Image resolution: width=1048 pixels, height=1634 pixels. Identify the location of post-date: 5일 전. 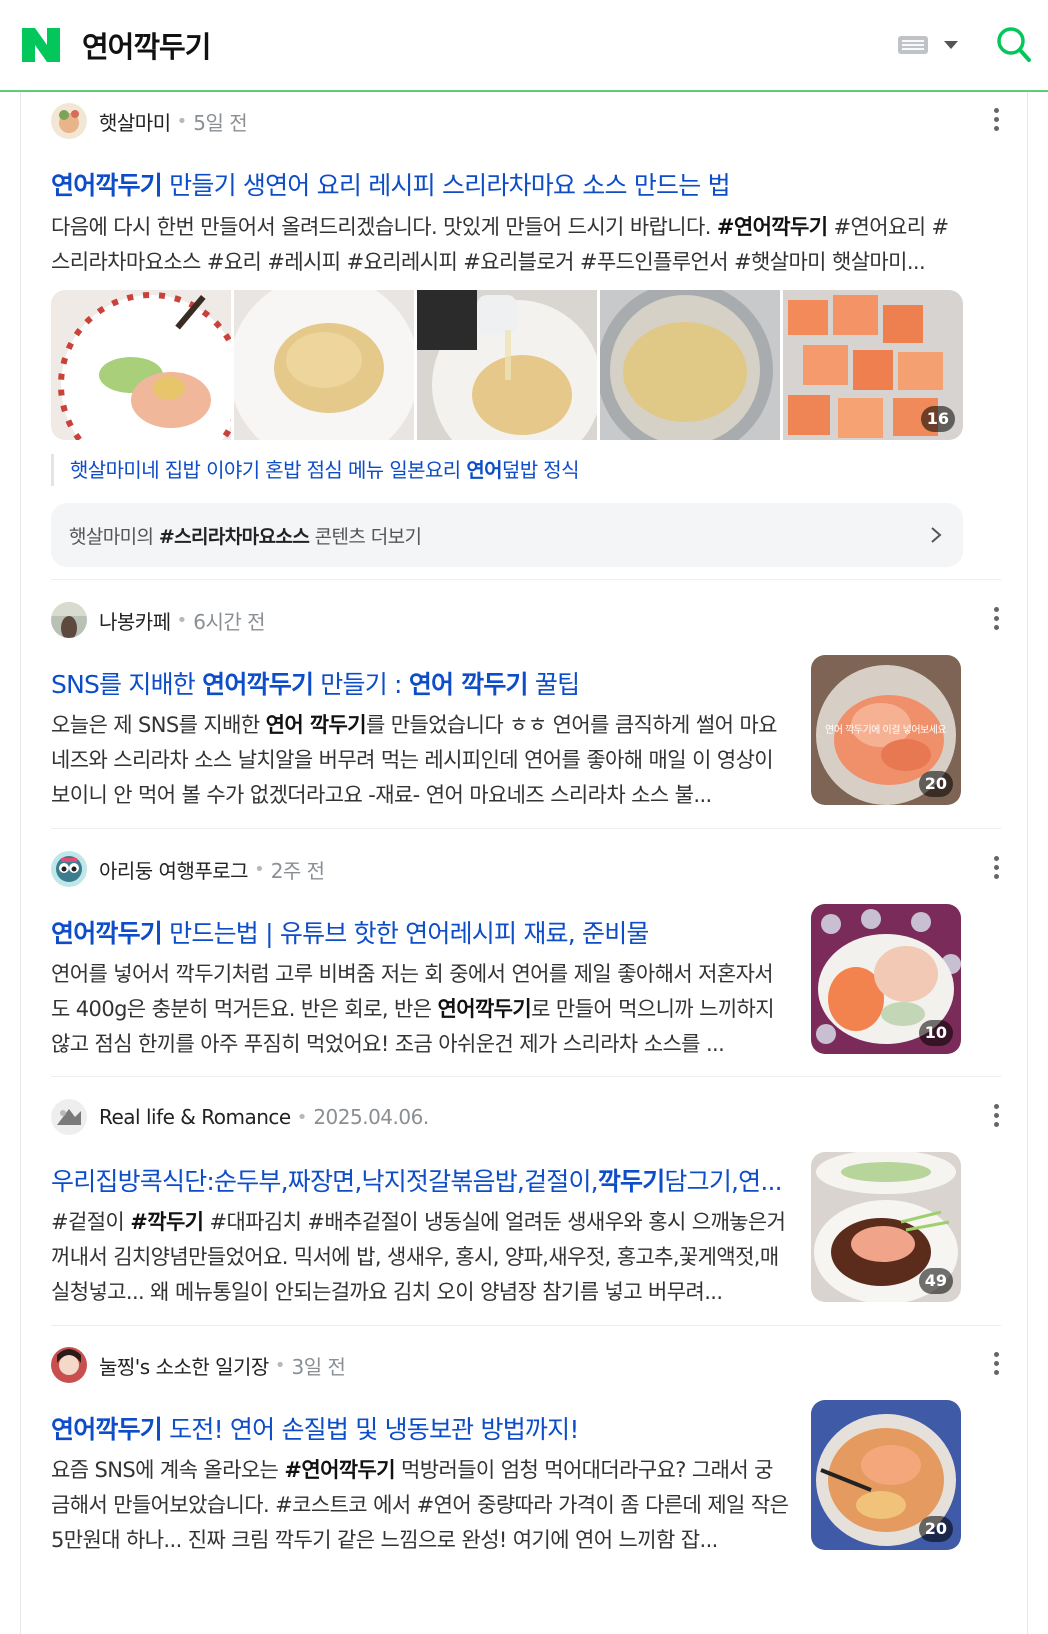
(220, 122).